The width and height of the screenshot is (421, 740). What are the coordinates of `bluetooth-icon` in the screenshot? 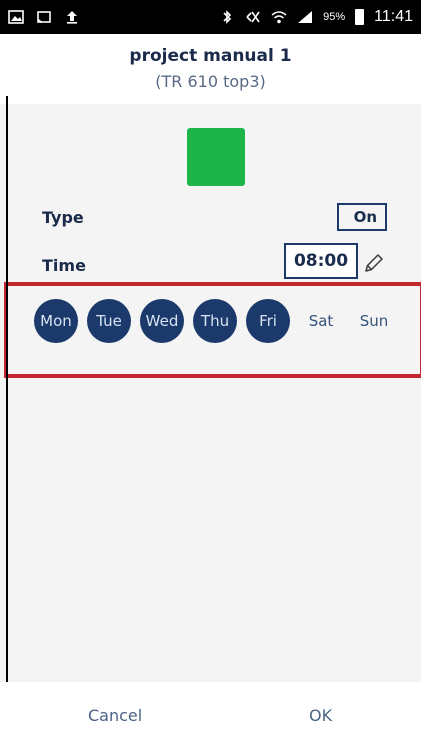 It's located at (227, 17).